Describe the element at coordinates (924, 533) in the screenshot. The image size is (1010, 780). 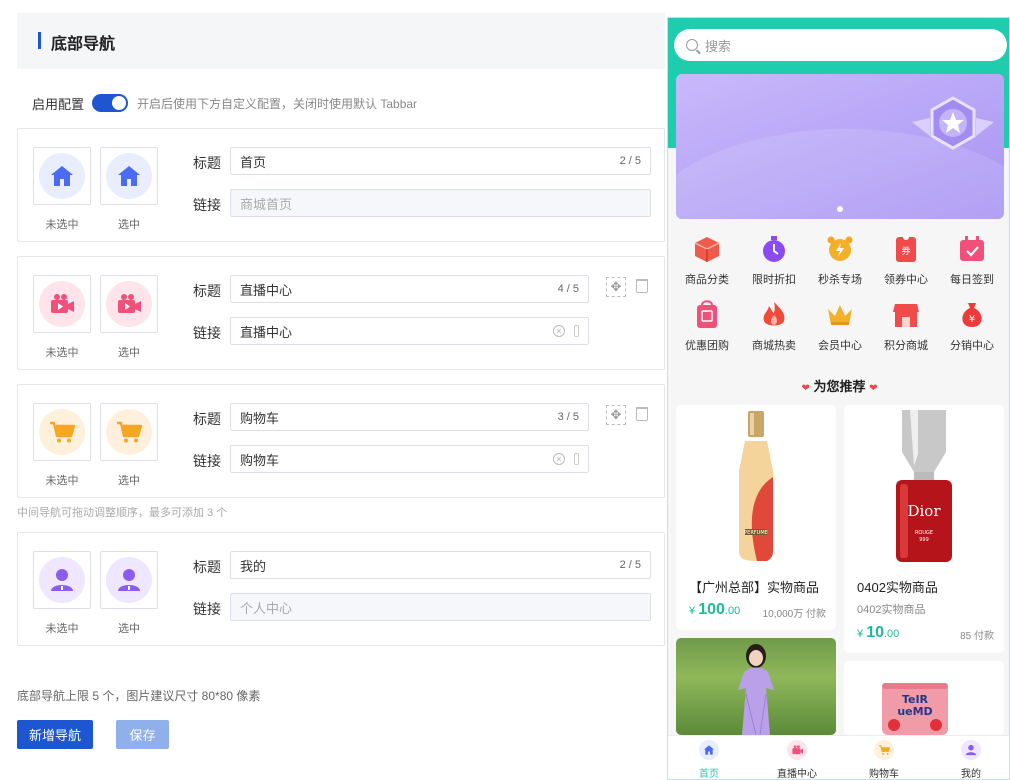
I see `shade-name: ROUGE` at that location.